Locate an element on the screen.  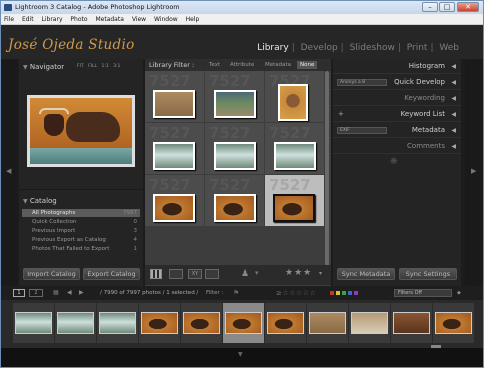
collapse-keywording-icon: ◀ is located at coordinates (453, 98).